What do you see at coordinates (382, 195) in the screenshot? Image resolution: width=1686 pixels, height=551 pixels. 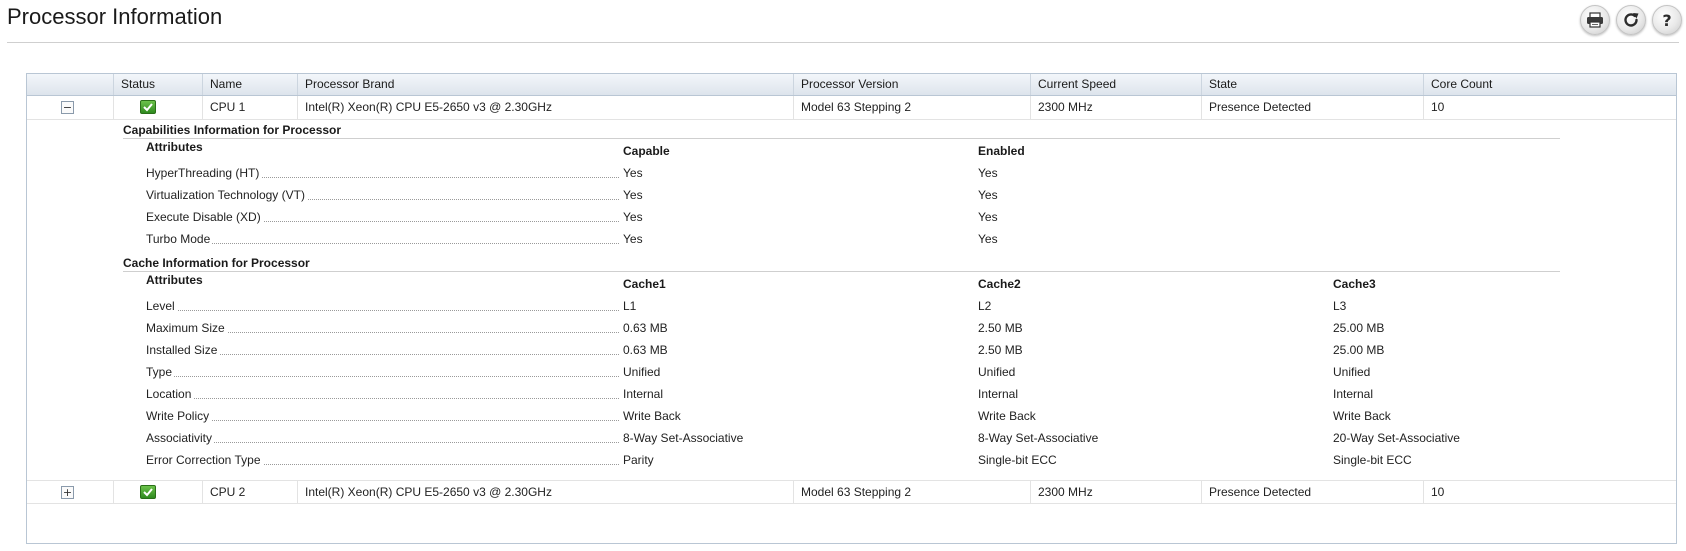 I see `list-item: Virtualization Technology (VT)` at bounding box center [382, 195].